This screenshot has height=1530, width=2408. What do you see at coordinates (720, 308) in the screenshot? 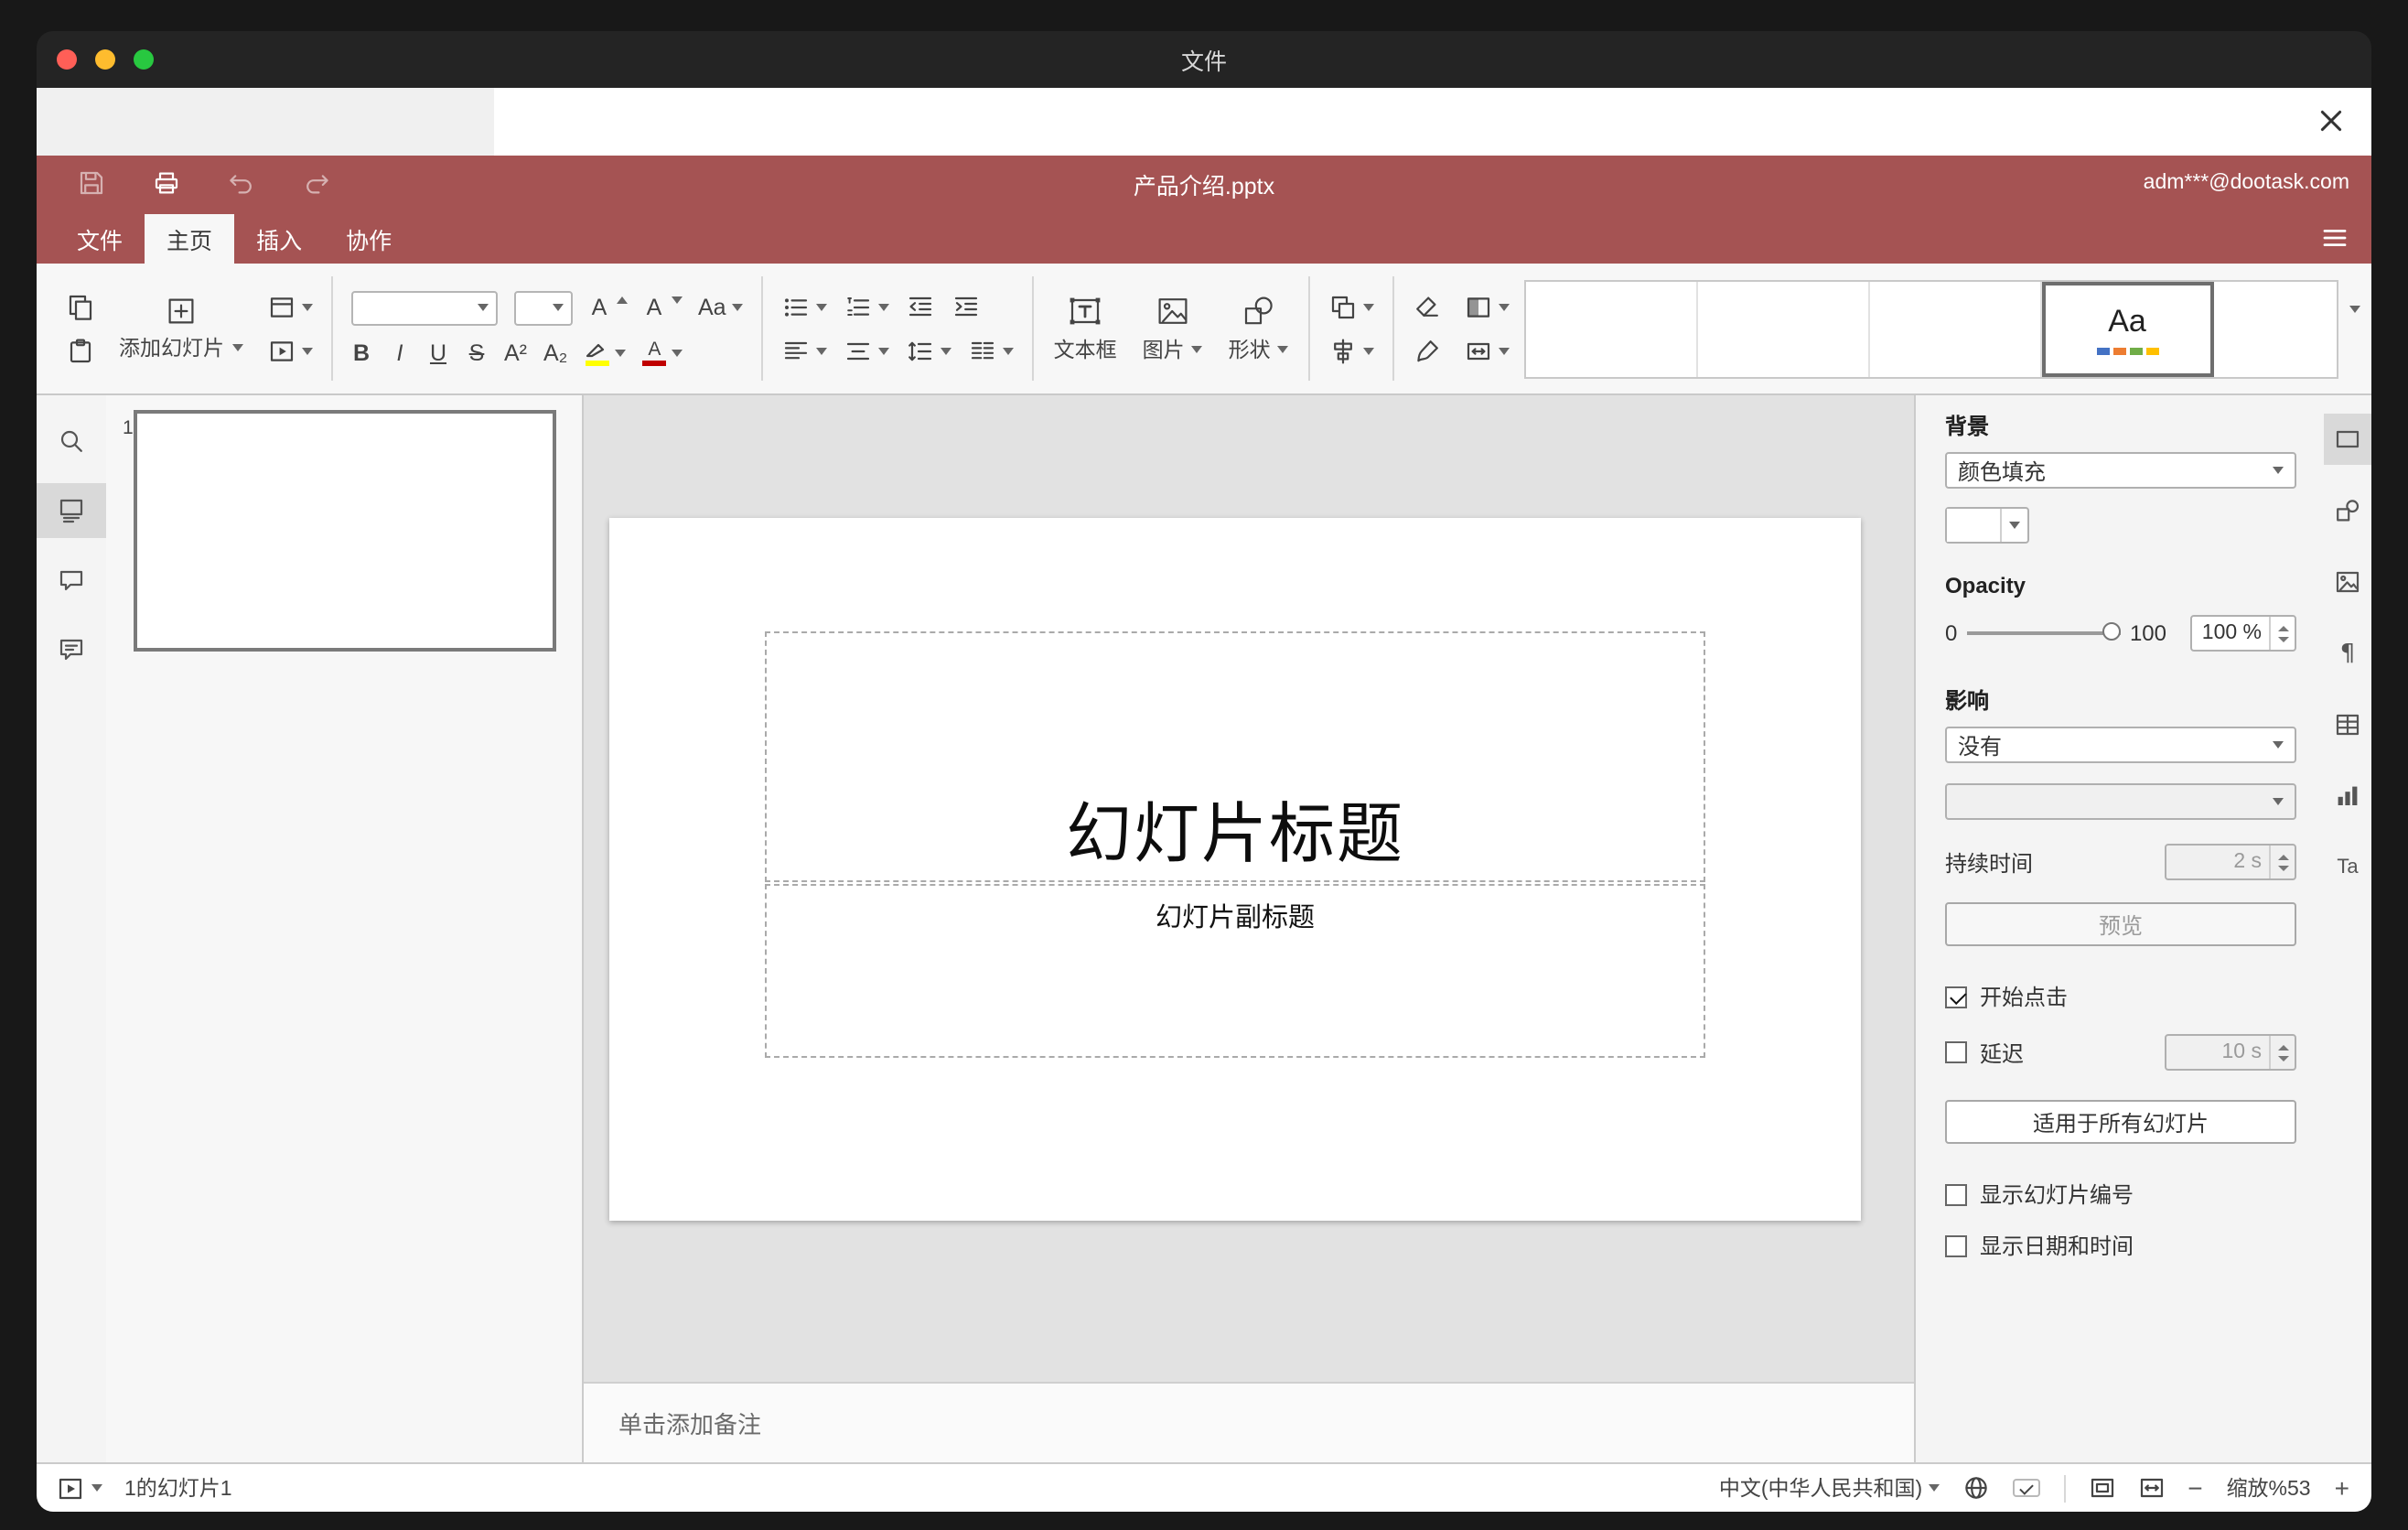
I see `change-case-button: Aa` at bounding box center [720, 308].